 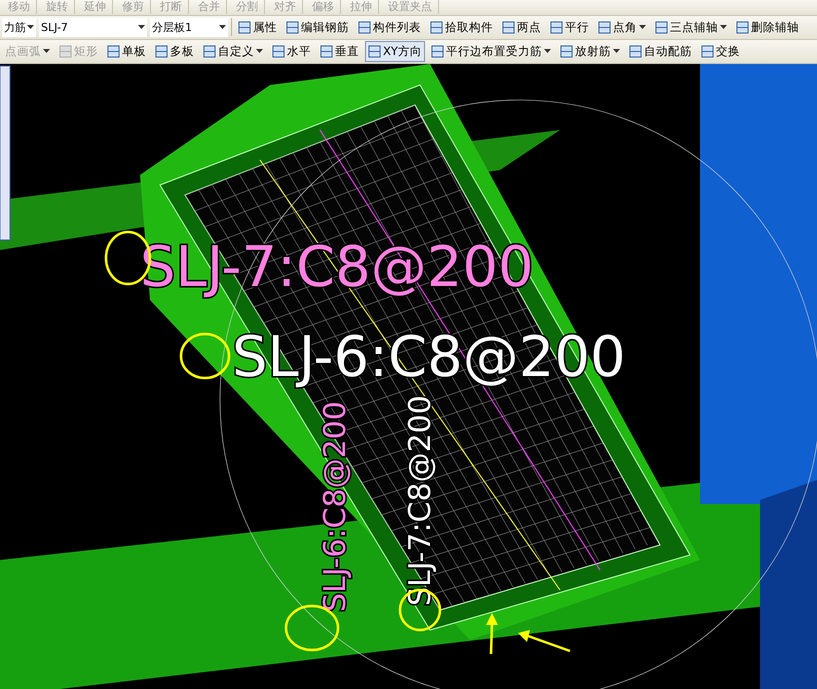 I want to click on component-dropdown: 力筋, so click(x=19, y=27).